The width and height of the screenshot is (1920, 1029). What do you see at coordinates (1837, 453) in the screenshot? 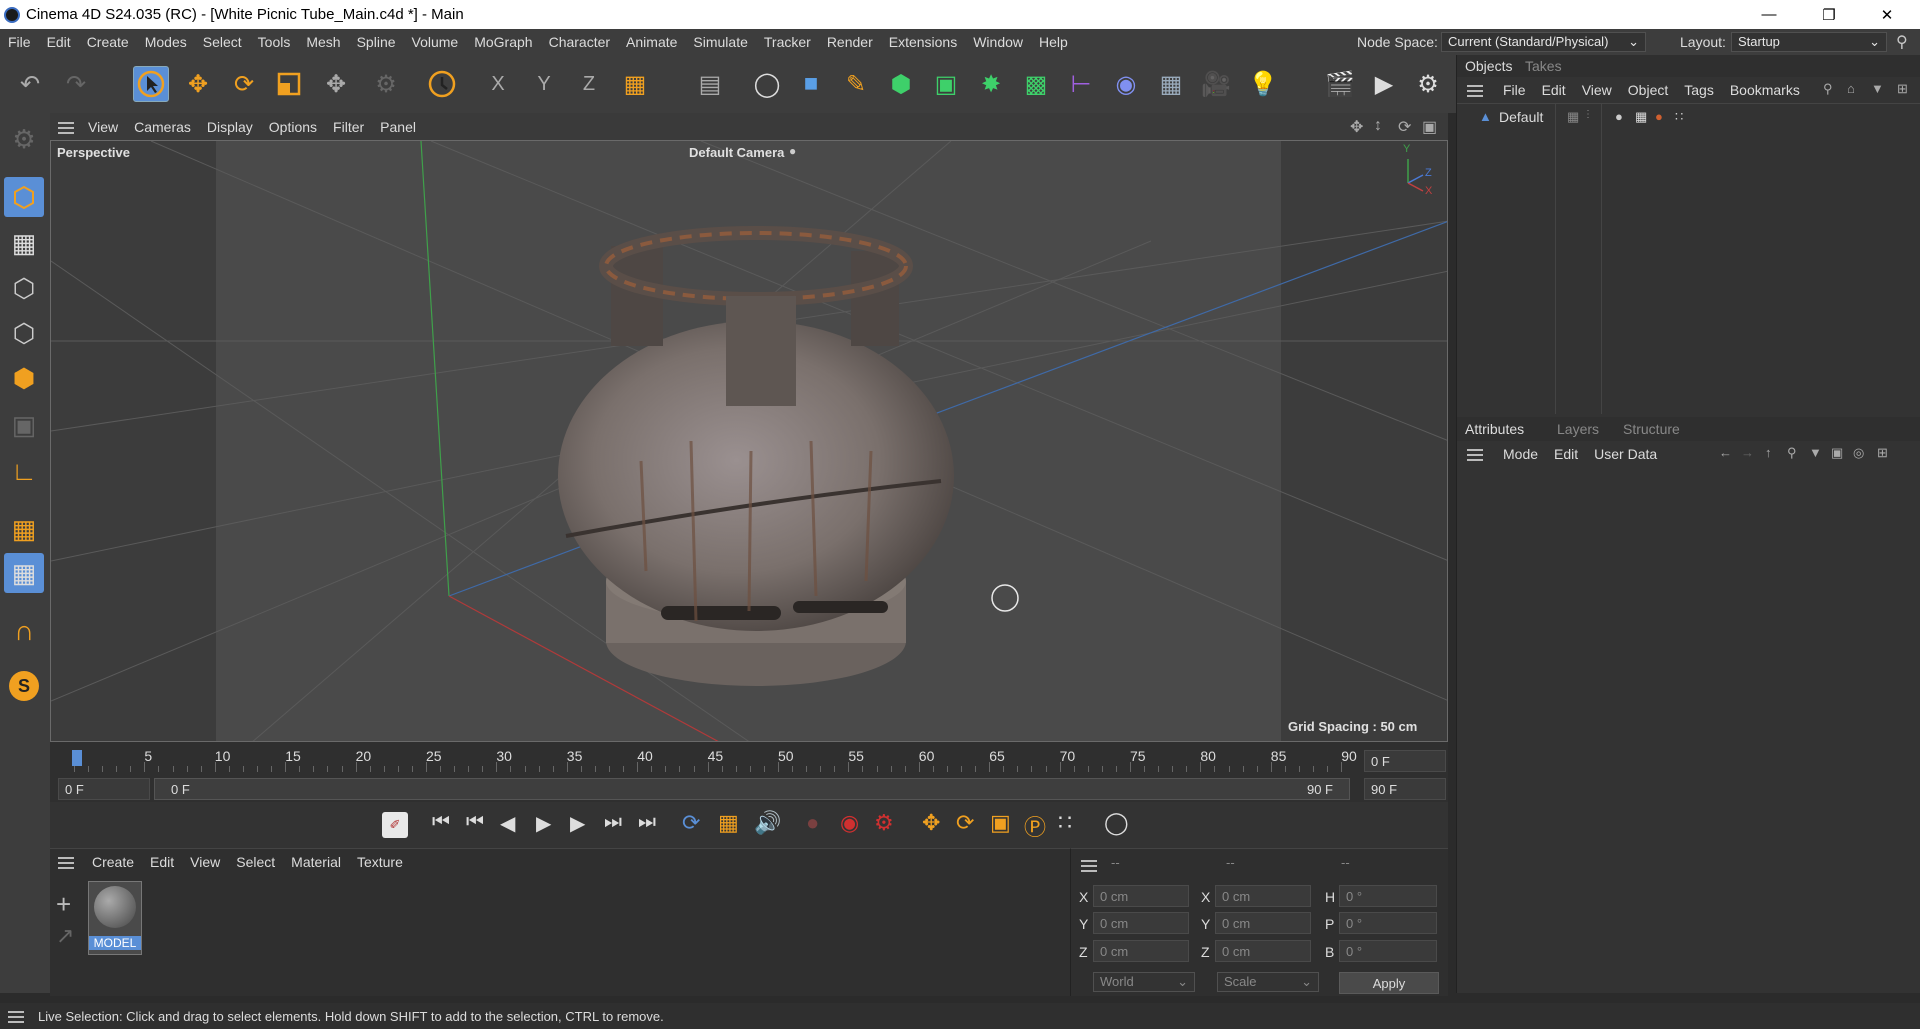
I see `lock-icon: ▣` at bounding box center [1837, 453].